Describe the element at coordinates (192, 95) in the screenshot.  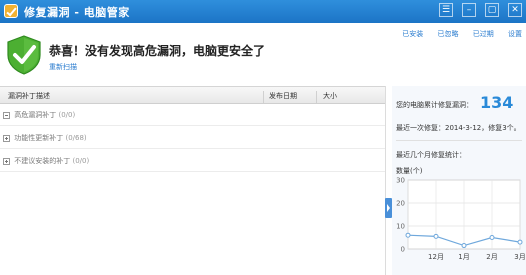
I see `patch-table-header: 漏洞补丁描述 发布日期 大小` at that location.